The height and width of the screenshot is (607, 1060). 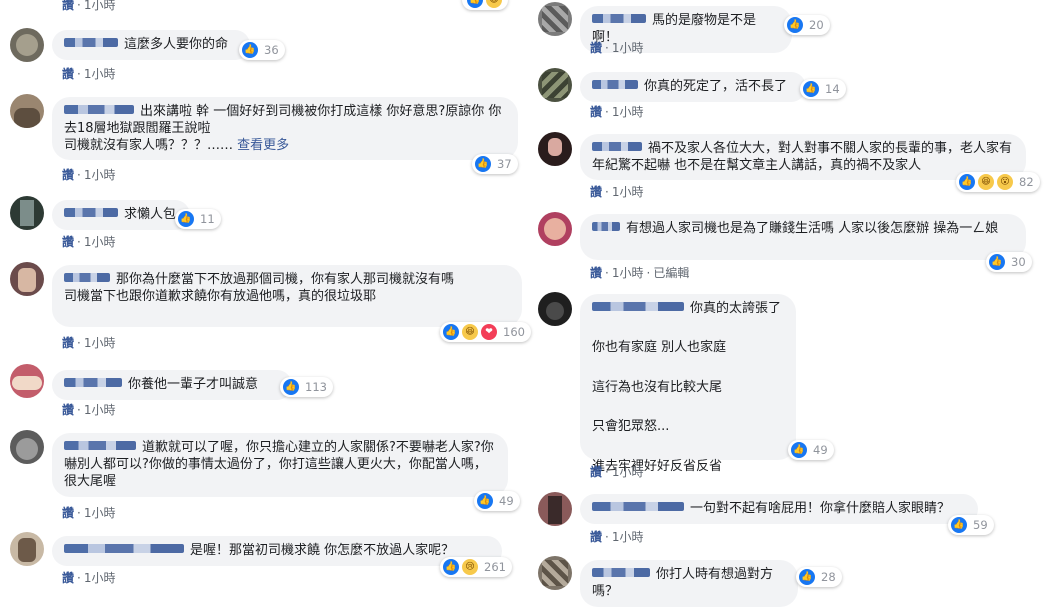 I want to click on reaction-summary: 👍 28, so click(x=819, y=577).